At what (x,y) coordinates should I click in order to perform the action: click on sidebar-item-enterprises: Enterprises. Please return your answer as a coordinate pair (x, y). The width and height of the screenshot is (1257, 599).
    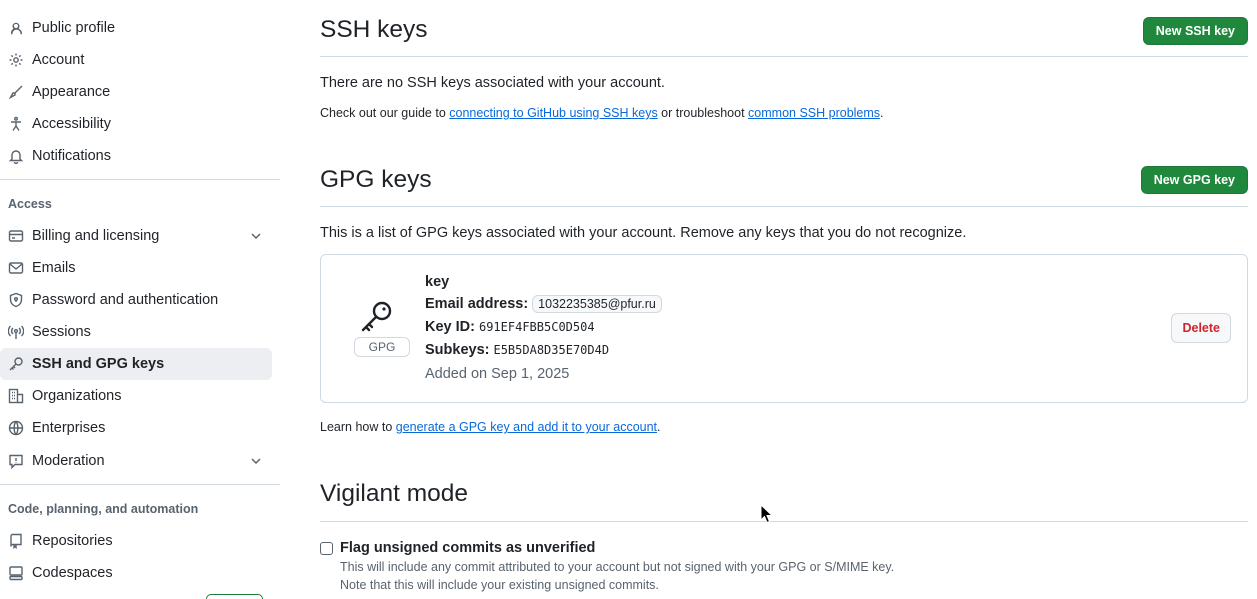
    Looking at the image, I should click on (136, 428).